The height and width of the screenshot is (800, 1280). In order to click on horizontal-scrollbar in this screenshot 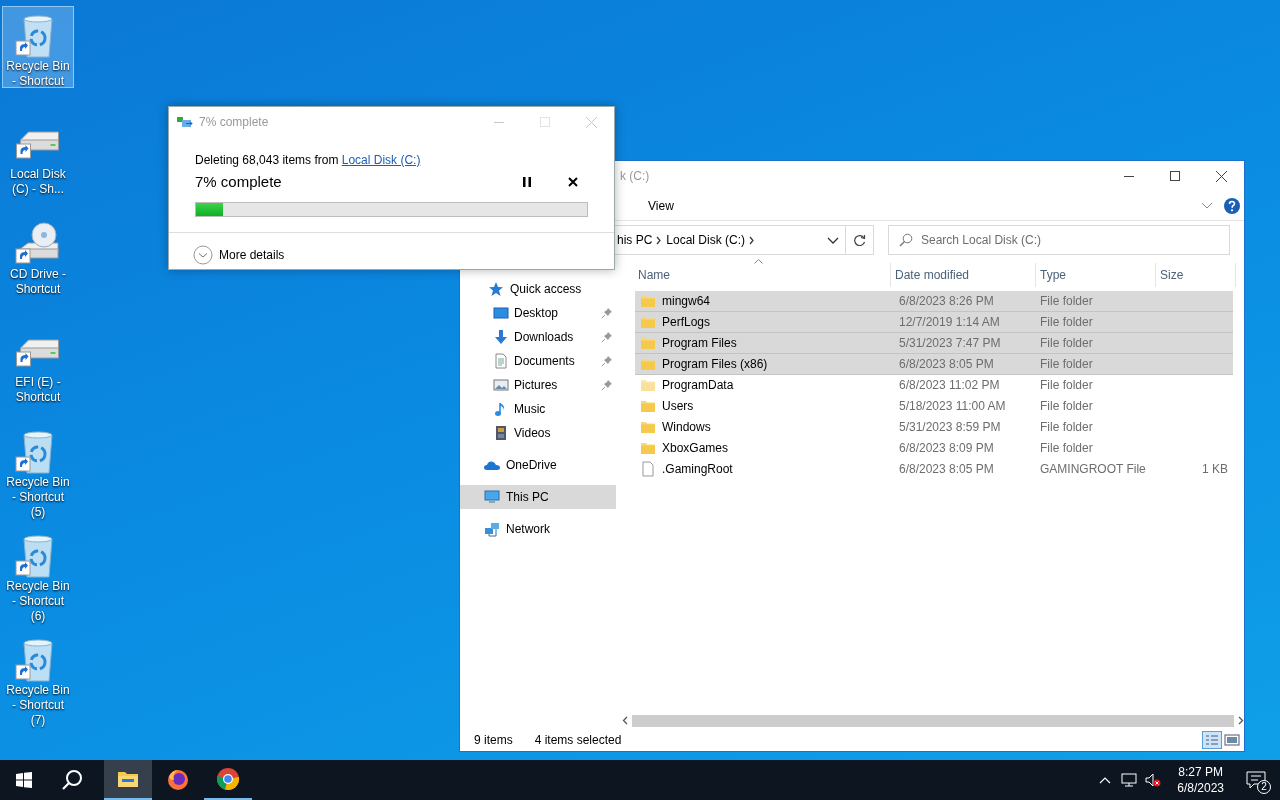, I will do `click(933, 720)`.